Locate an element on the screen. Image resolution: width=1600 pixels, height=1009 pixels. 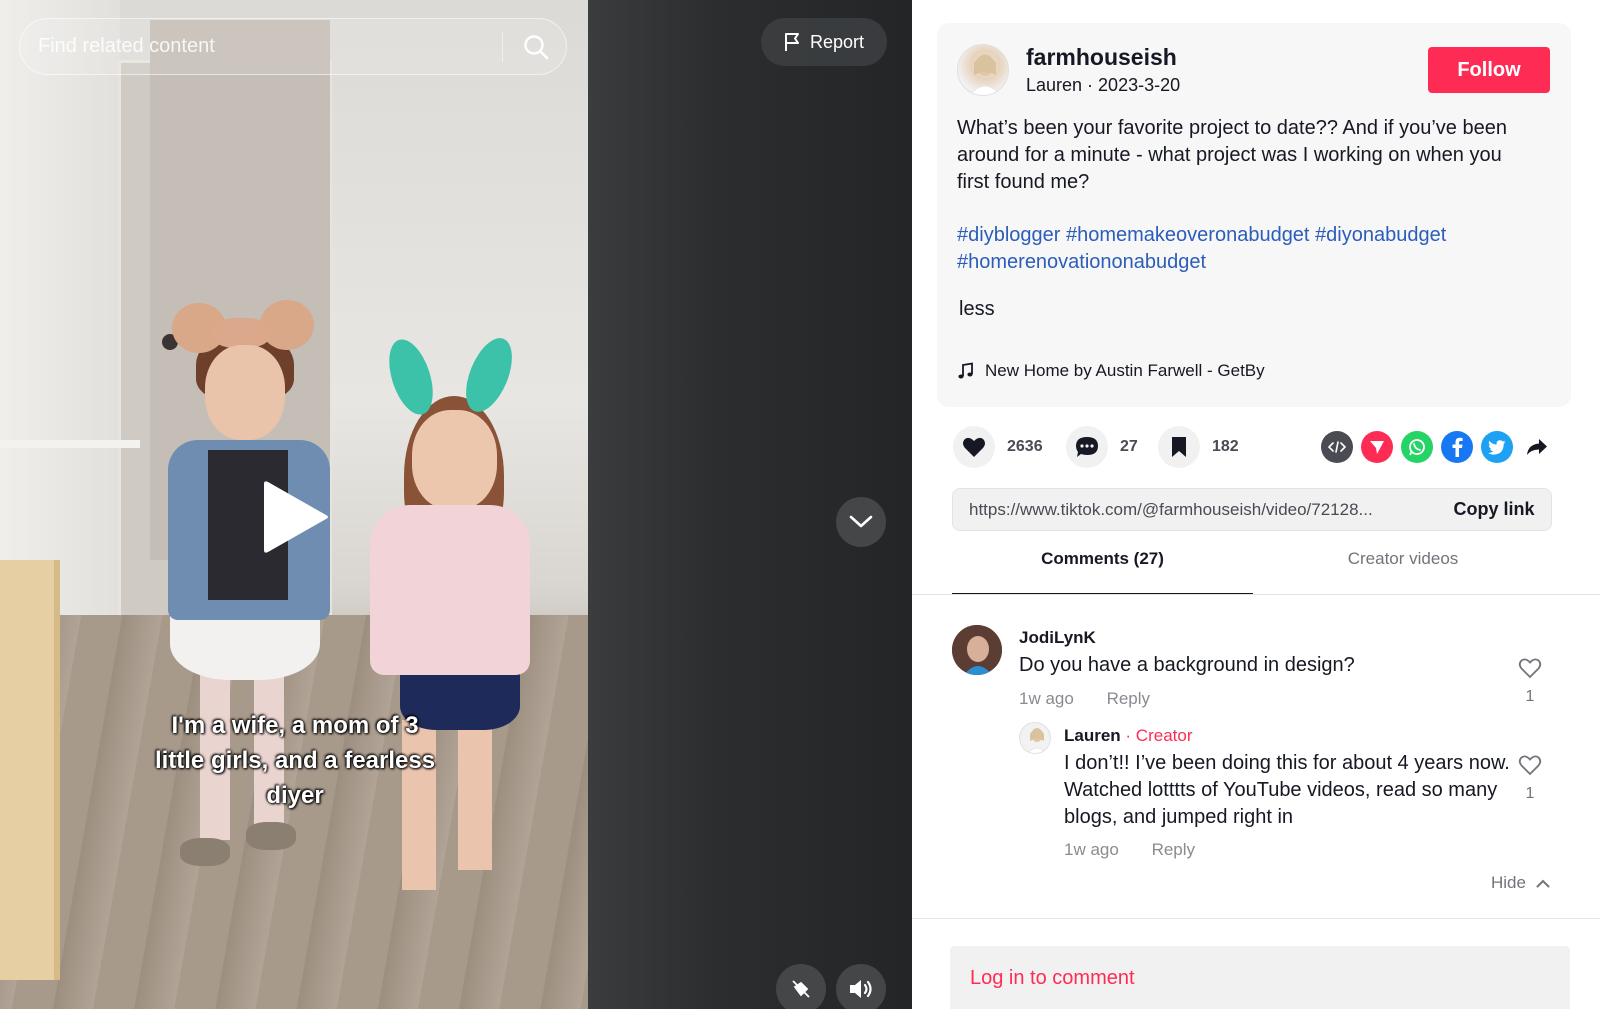
send-icon is located at coordinates (1377, 447).